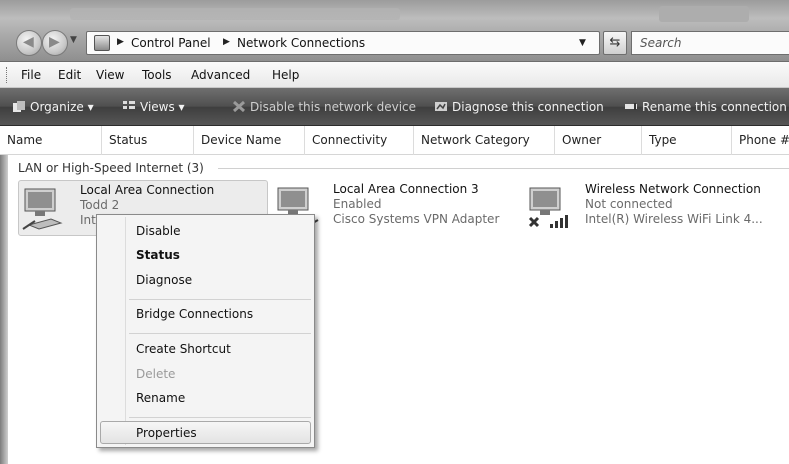 The width and height of the screenshot is (789, 464). I want to click on disable-device-button: Disable this network device, so click(333, 107).